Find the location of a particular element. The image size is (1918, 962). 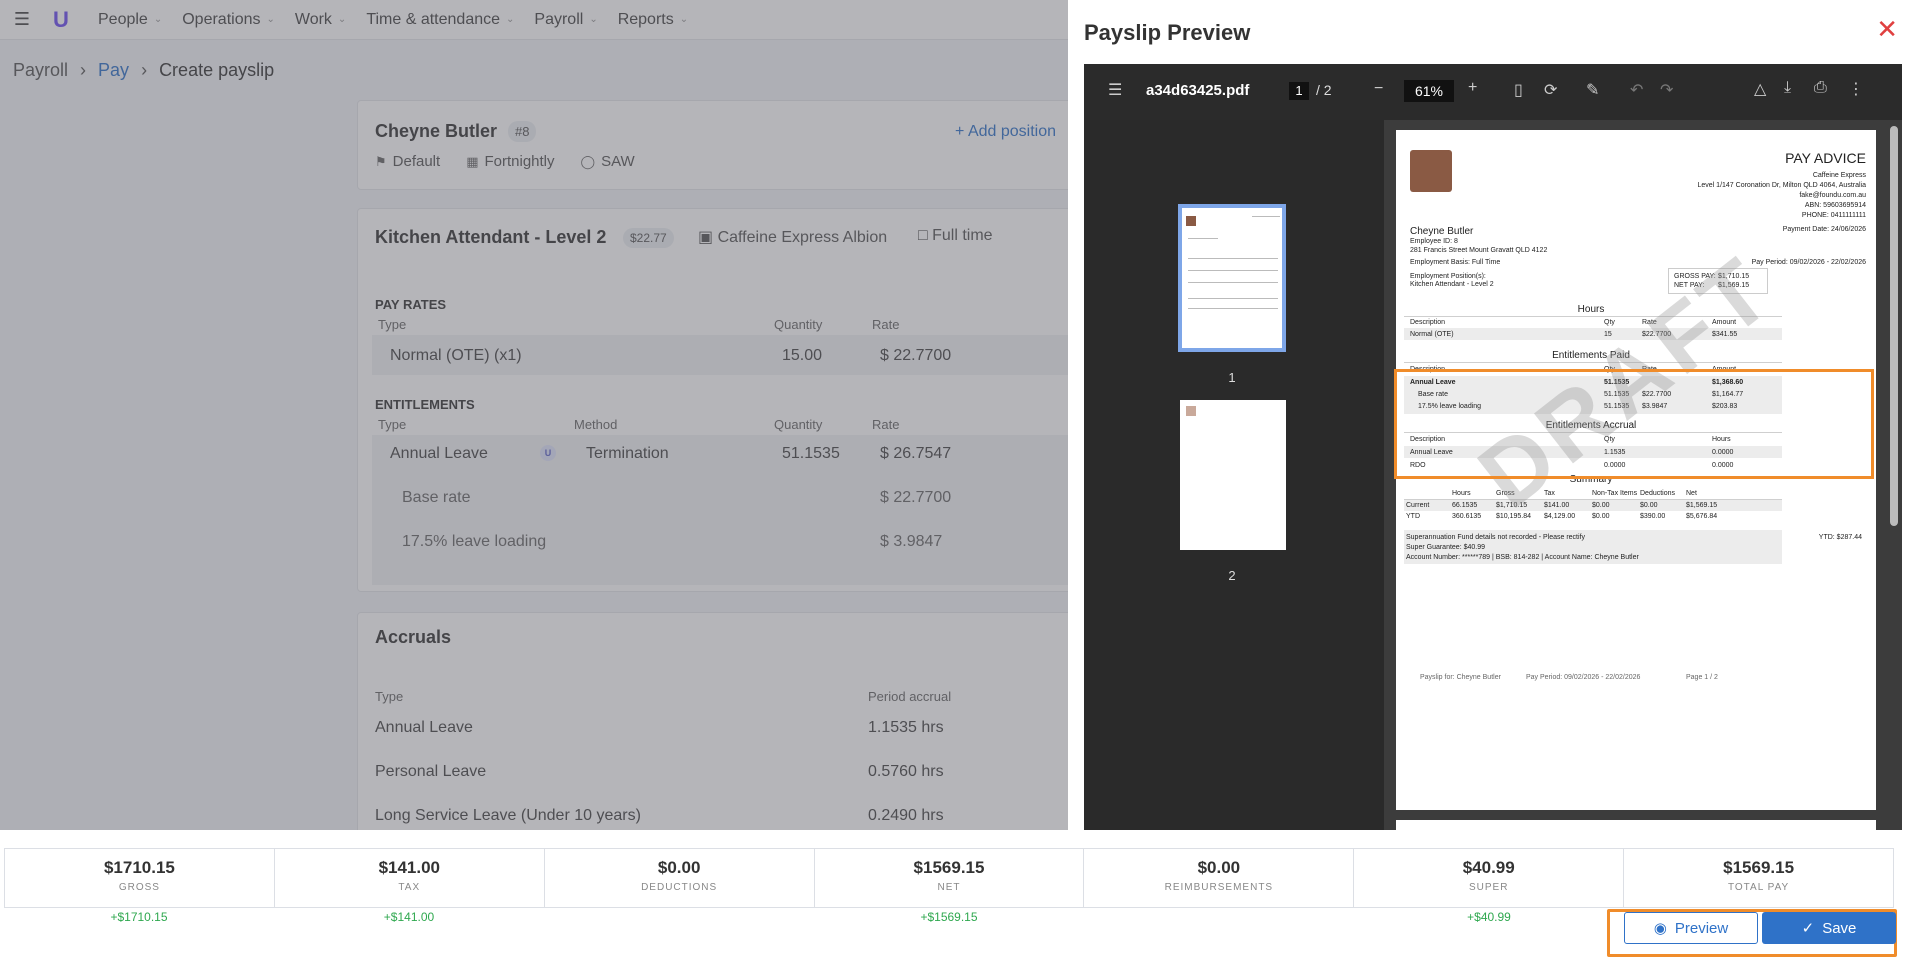

page-count-value: 2 is located at coordinates (1327, 90).